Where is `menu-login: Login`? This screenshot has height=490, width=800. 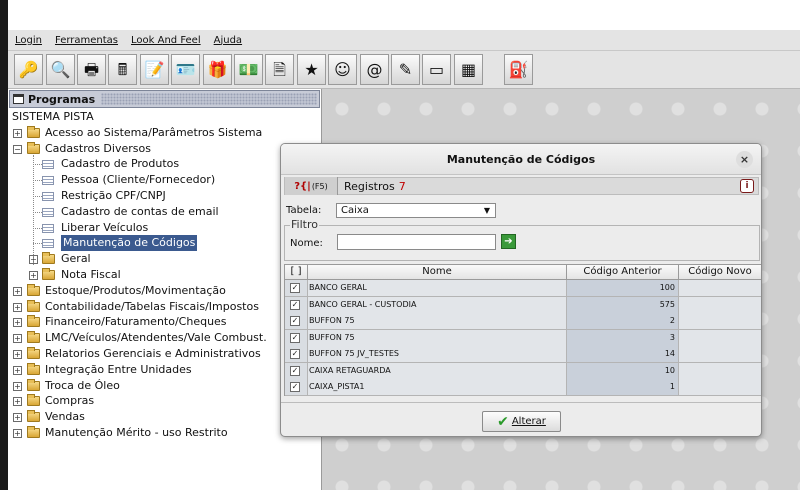
menu-login: Login is located at coordinates (28, 40).